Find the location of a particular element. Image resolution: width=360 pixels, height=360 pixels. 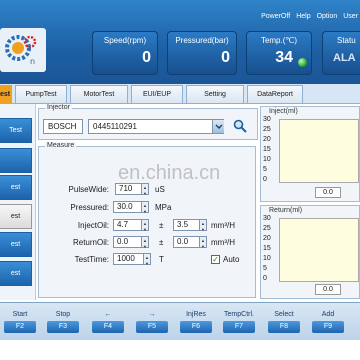

tab-injector-test: est is located at coordinates (6, 94).